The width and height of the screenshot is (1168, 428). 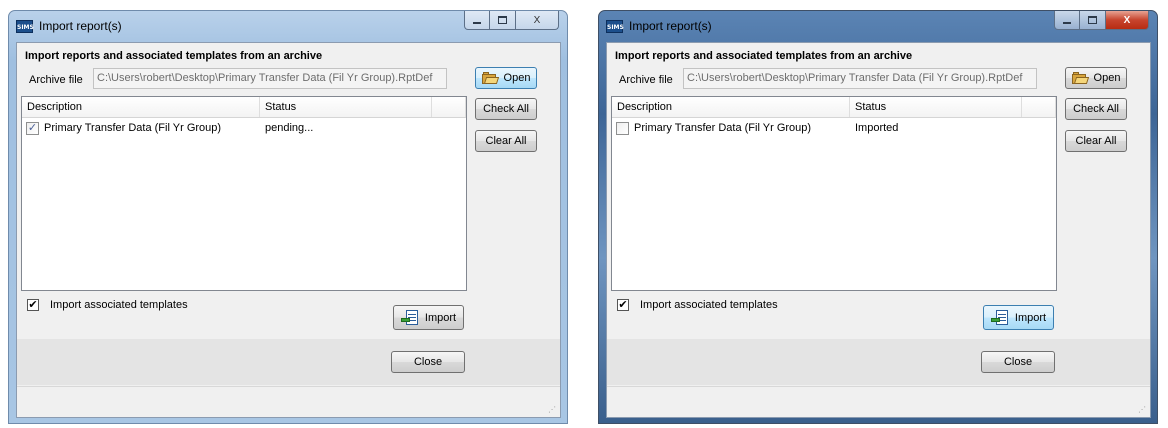 What do you see at coordinates (877, 128) in the screenshot?
I see `row-status: Imported` at bounding box center [877, 128].